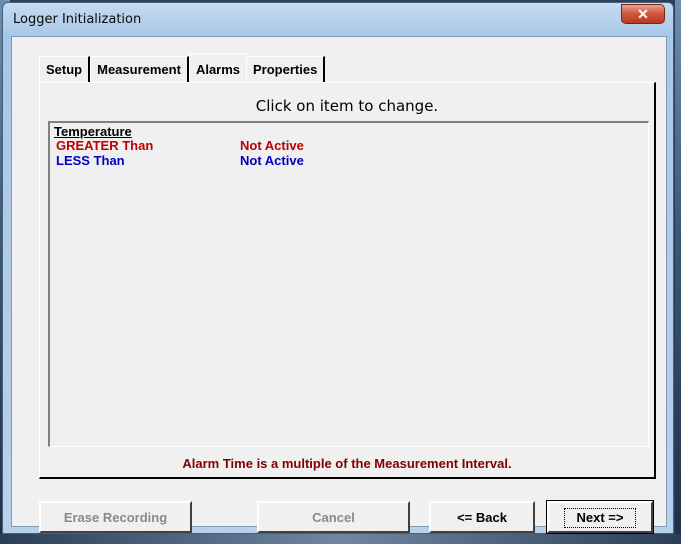 Image resolution: width=681 pixels, height=544 pixels. Describe the element at coordinates (286, 69) in the screenshot. I see `tab-properties: Properties` at that location.